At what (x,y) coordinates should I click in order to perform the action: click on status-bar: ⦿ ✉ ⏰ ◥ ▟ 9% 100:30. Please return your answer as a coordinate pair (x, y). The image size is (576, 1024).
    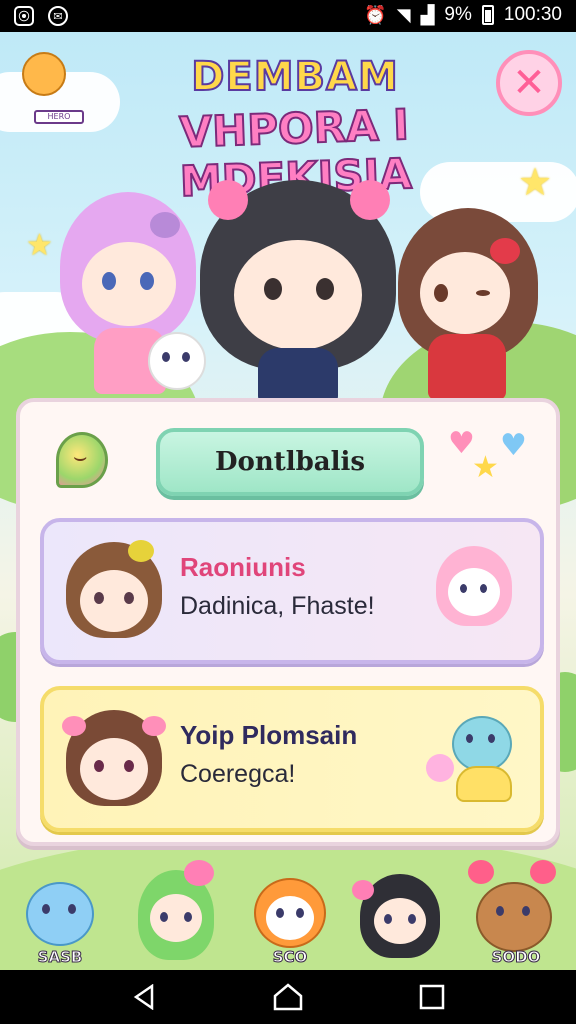
    Looking at the image, I should click on (288, 16).